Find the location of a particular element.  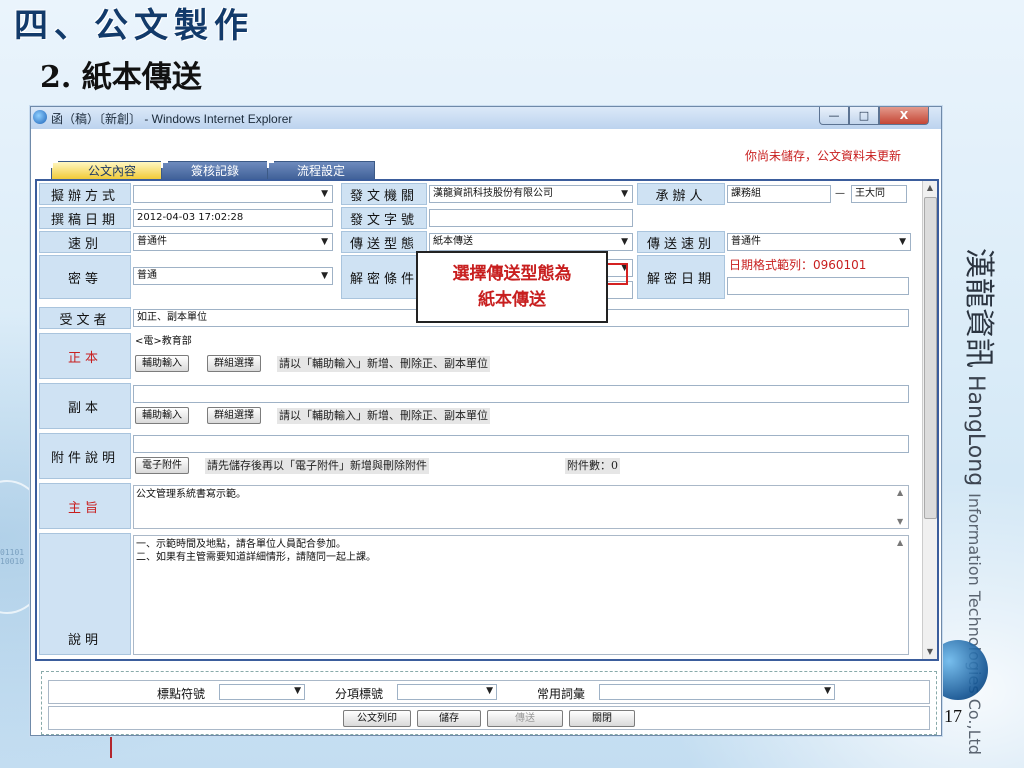

speed-select: 普通件 is located at coordinates (233, 242).